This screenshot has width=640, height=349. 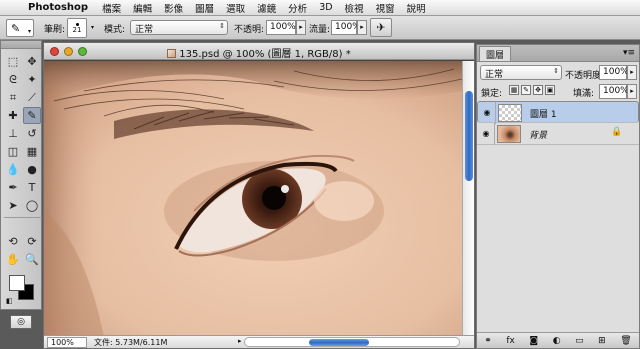 What do you see at coordinates (235, 8) in the screenshot?
I see `menu-select: 選取` at bounding box center [235, 8].